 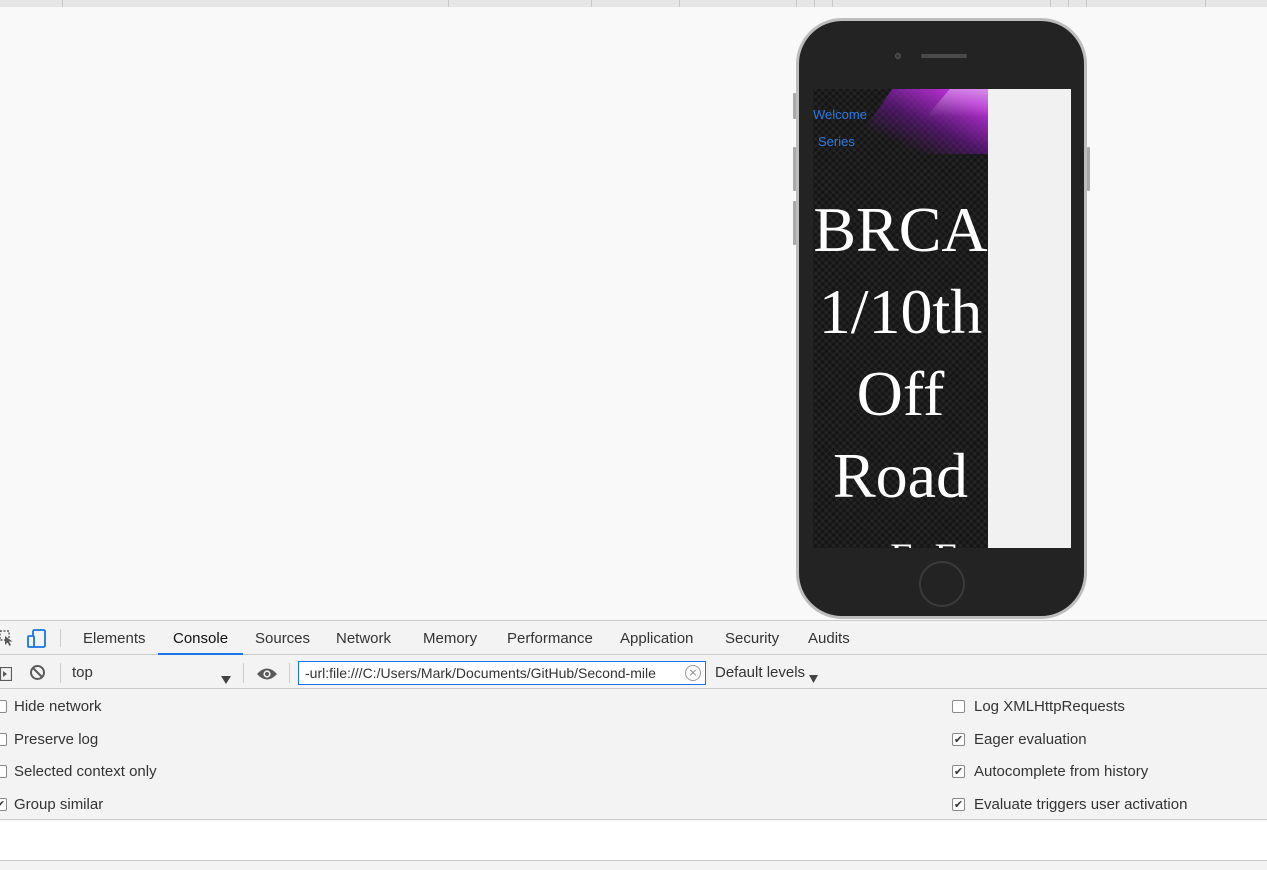 What do you see at coordinates (58, 706) in the screenshot?
I see `option-label: Hide network` at bounding box center [58, 706].